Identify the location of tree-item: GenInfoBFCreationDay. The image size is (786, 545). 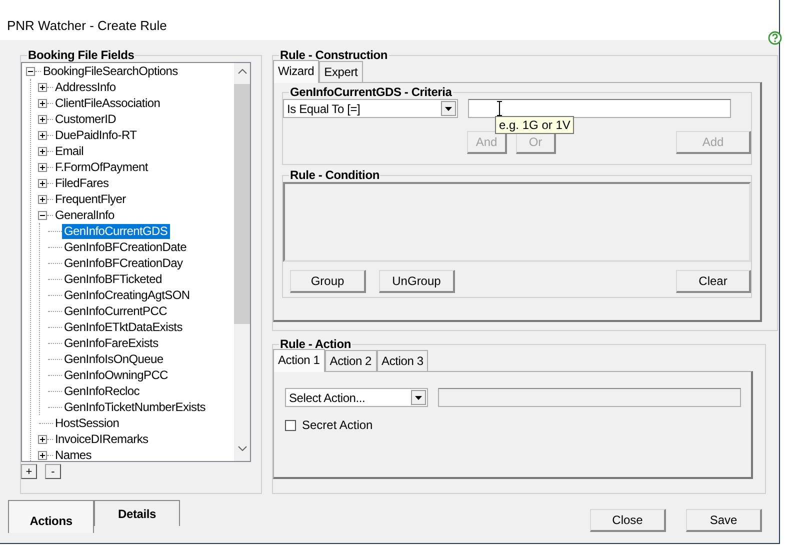
(123, 263).